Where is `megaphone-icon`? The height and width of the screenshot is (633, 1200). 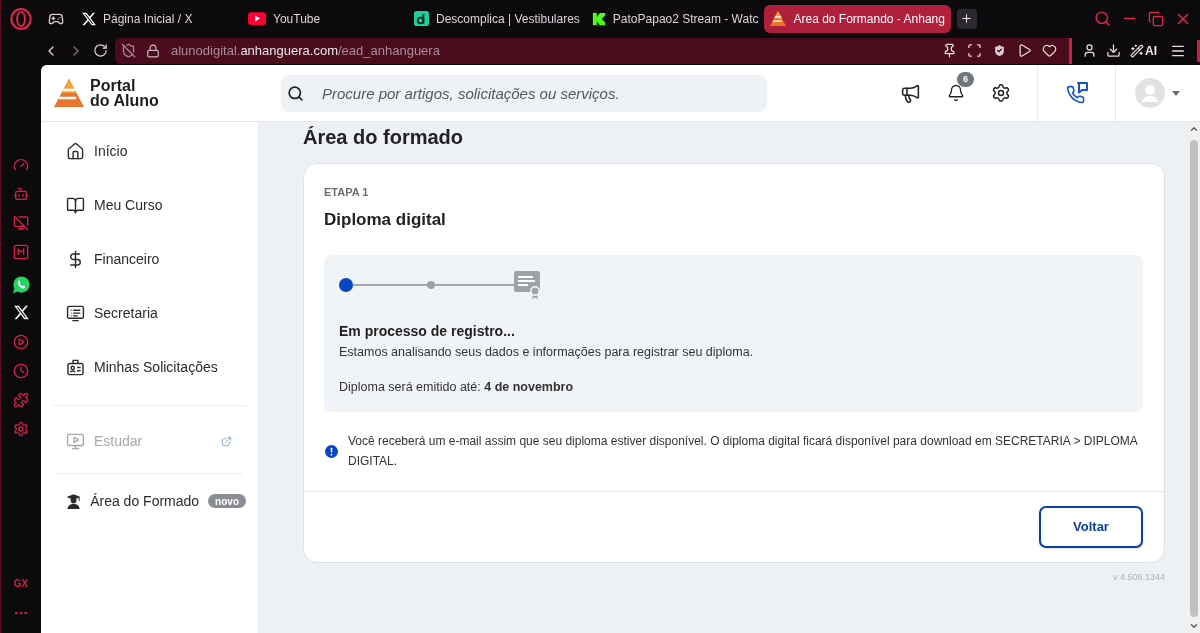 megaphone-icon is located at coordinates (910, 93).